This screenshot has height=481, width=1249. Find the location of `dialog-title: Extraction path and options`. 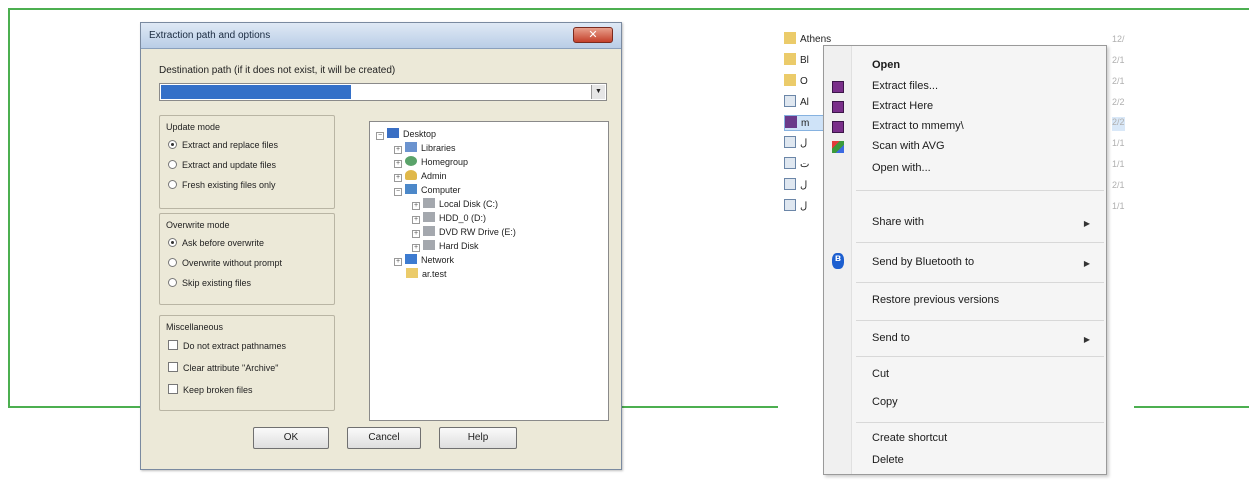

dialog-title: Extraction path and options is located at coordinates (210, 35).